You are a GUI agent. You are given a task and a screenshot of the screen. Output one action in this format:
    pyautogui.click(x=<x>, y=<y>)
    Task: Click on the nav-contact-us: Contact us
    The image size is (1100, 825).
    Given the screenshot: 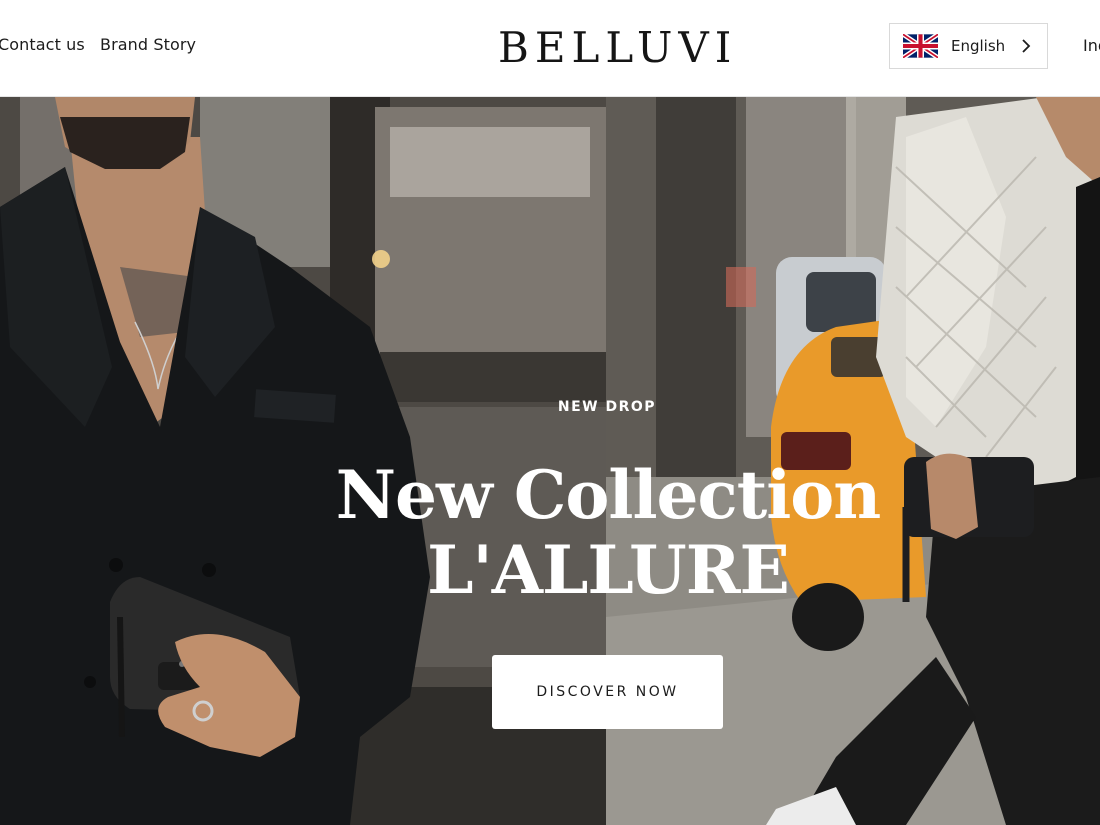 What is the action you would take?
    pyautogui.click(x=42, y=44)
    